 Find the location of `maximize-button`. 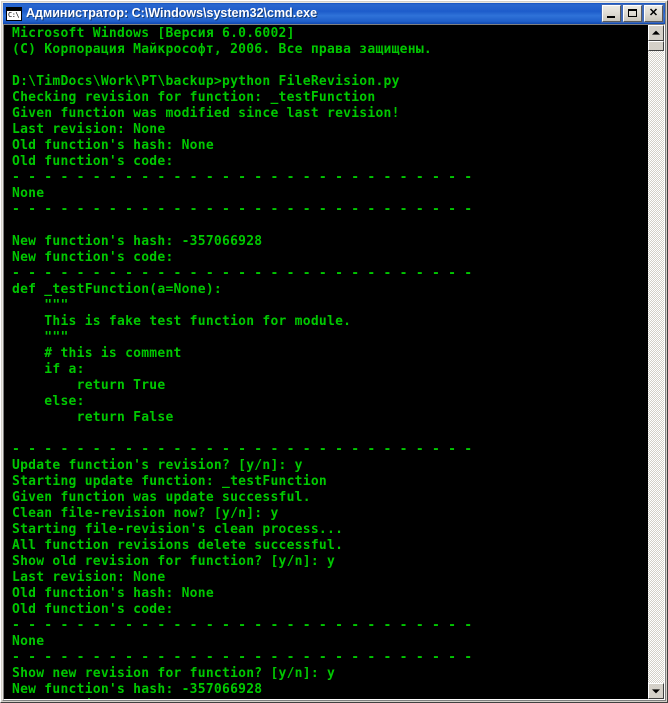

maximize-button is located at coordinates (632, 13).